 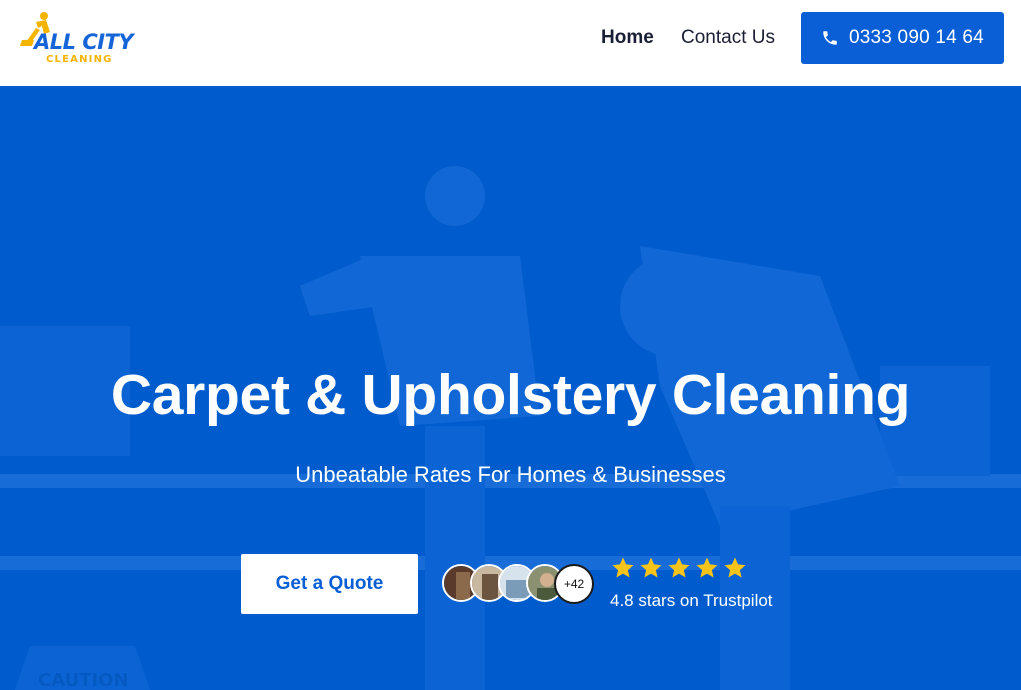 What do you see at coordinates (84, 42) in the screenshot?
I see `logo-line1: ALL CITY` at bounding box center [84, 42].